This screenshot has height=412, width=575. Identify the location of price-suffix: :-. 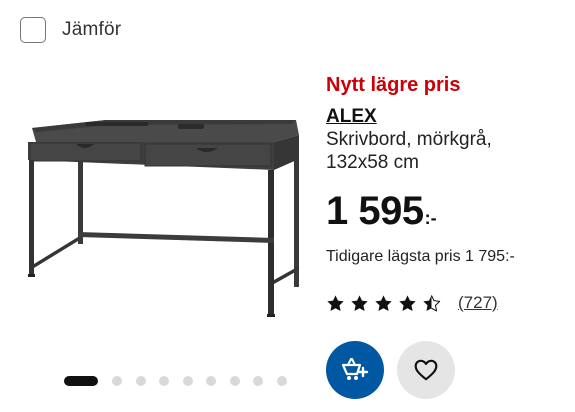
(430, 218).